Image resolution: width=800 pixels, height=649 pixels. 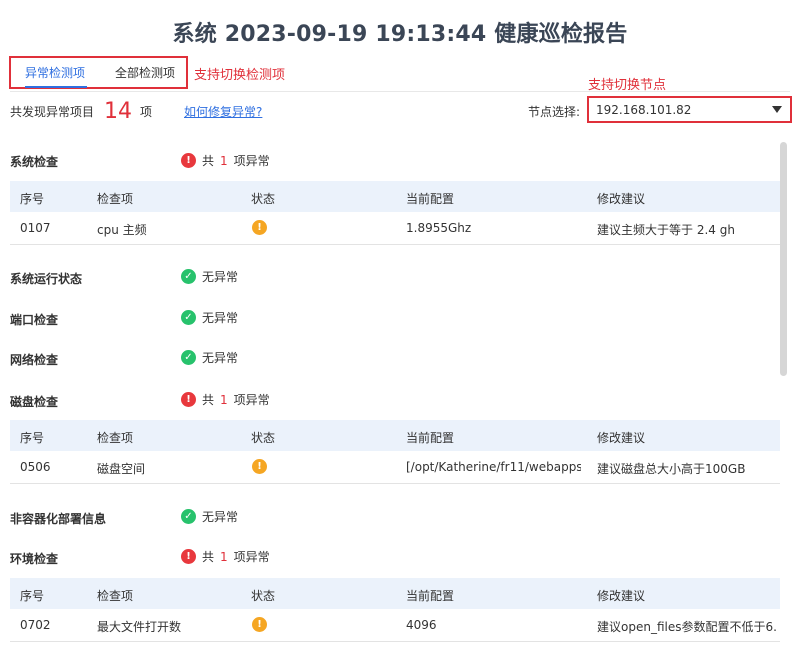 I want to click on section-status-disk-check: ! 共 1 项异常, so click(x=225, y=399).